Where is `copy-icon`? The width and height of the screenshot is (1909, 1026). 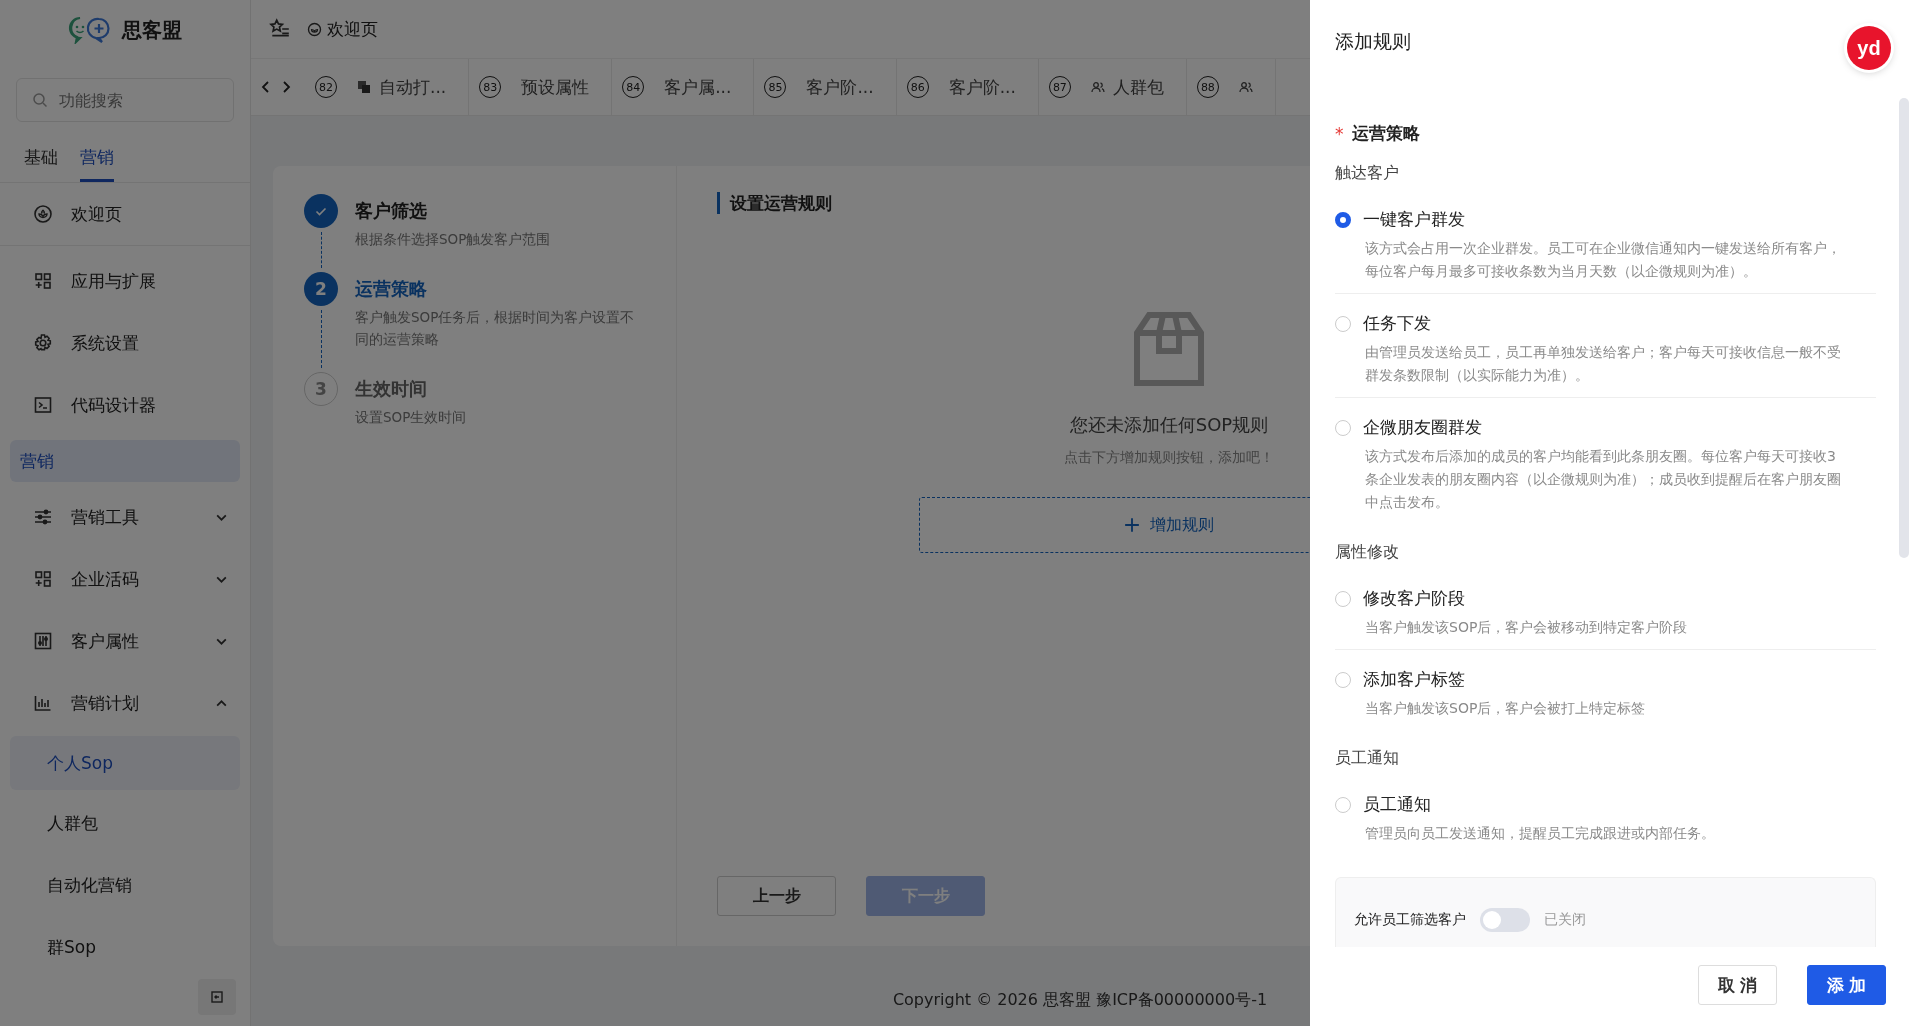
copy-icon is located at coordinates (364, 87).